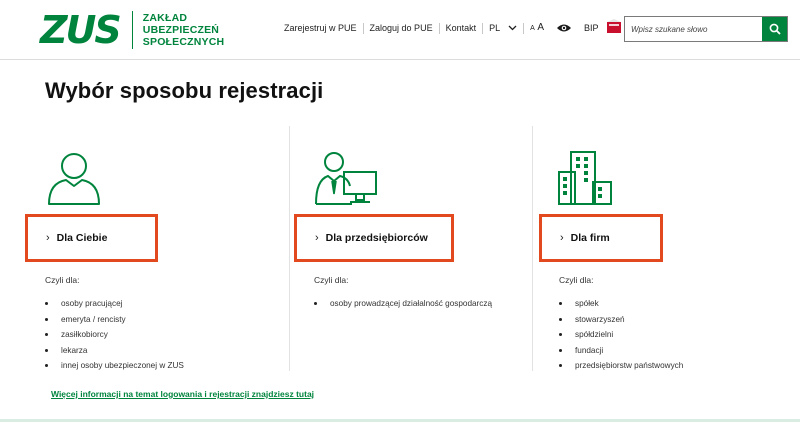 The image size is (800, 422). What do you see at coordinates (621, 366) in the screenshot?
I see `list-item: przedsiębiorstw państwowych` at bounding box center [621, 366].